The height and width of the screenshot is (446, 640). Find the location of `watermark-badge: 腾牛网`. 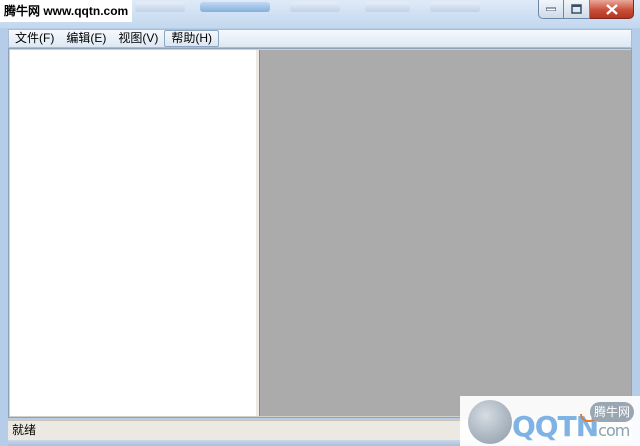

watermark-badge: 腾牛网 is located at coordinates (612, 412).